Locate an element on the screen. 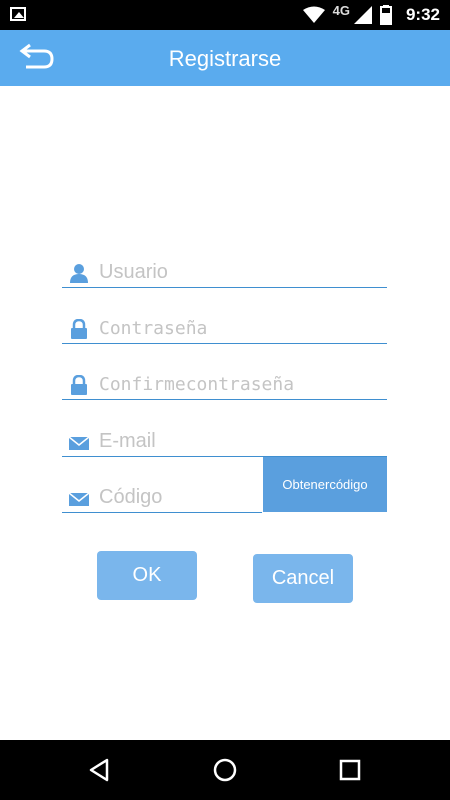 This screenshot has width=450, height=800. image-icon is located at coordinates (18, 14).